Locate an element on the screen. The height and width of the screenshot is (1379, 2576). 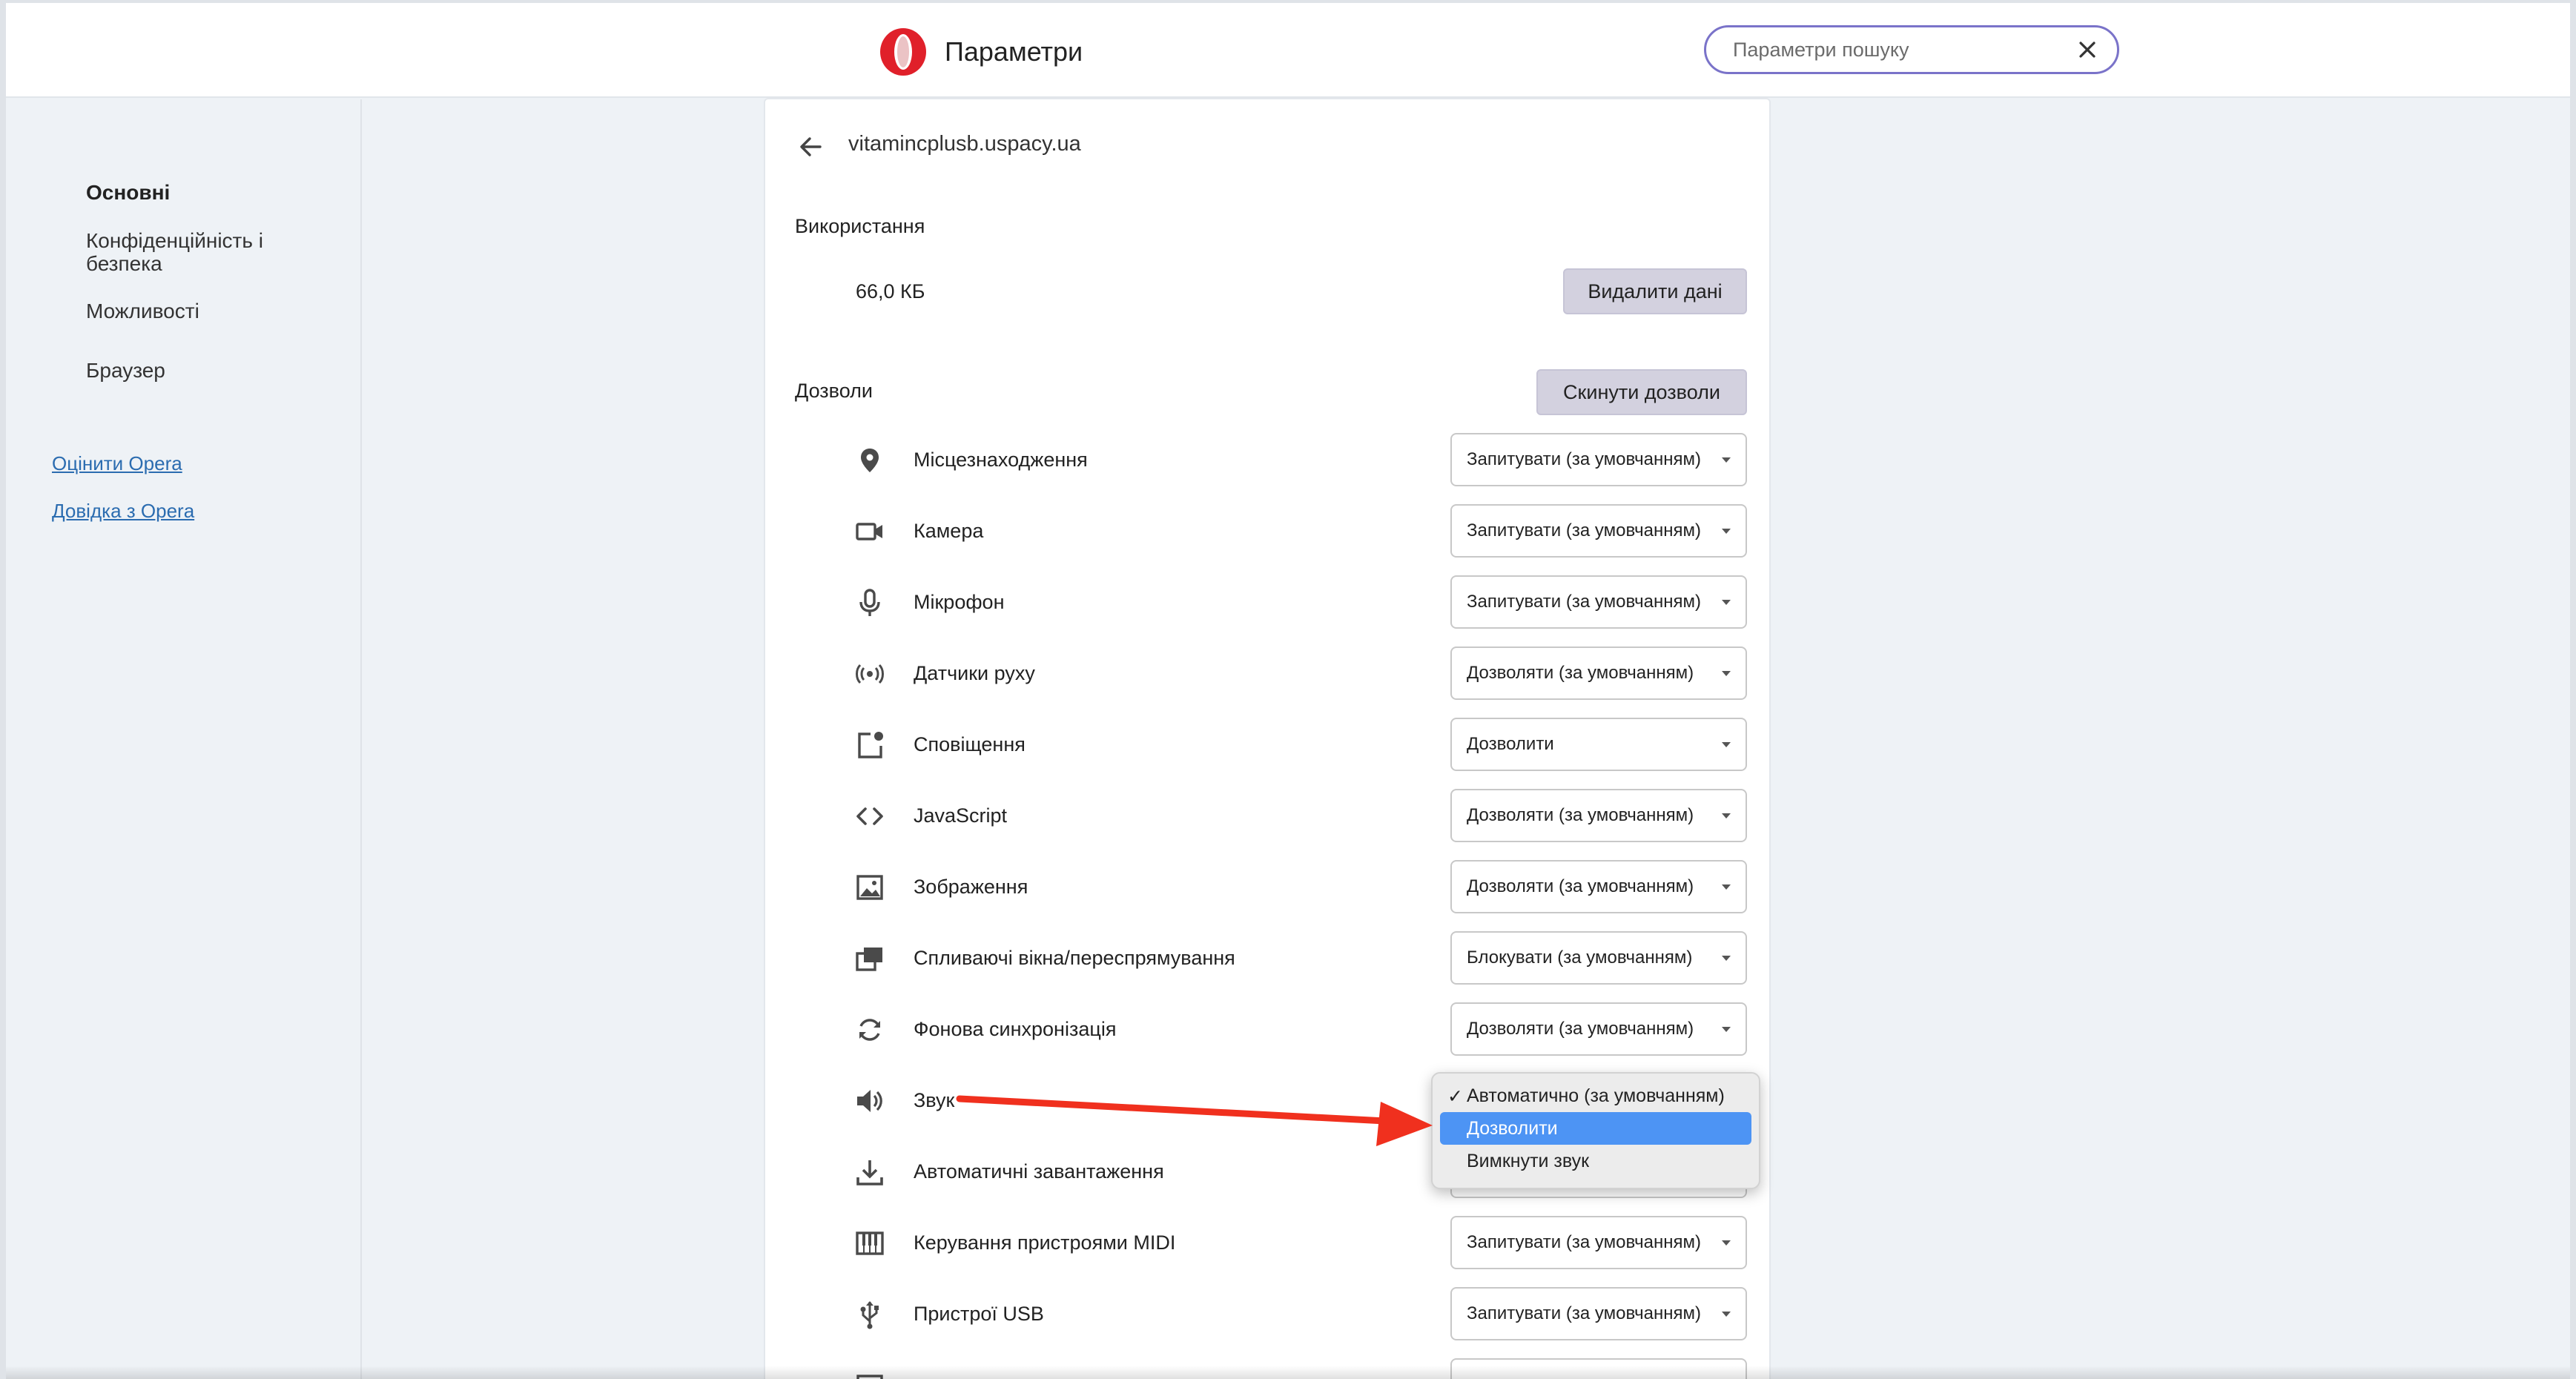
sync-icon is located at coordinates (869, 1029).